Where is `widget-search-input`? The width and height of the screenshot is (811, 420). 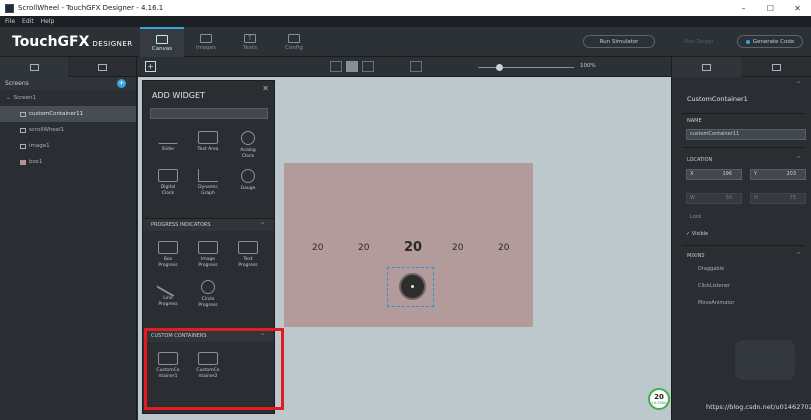
widget-search-input is located at coordinates (209, 113).